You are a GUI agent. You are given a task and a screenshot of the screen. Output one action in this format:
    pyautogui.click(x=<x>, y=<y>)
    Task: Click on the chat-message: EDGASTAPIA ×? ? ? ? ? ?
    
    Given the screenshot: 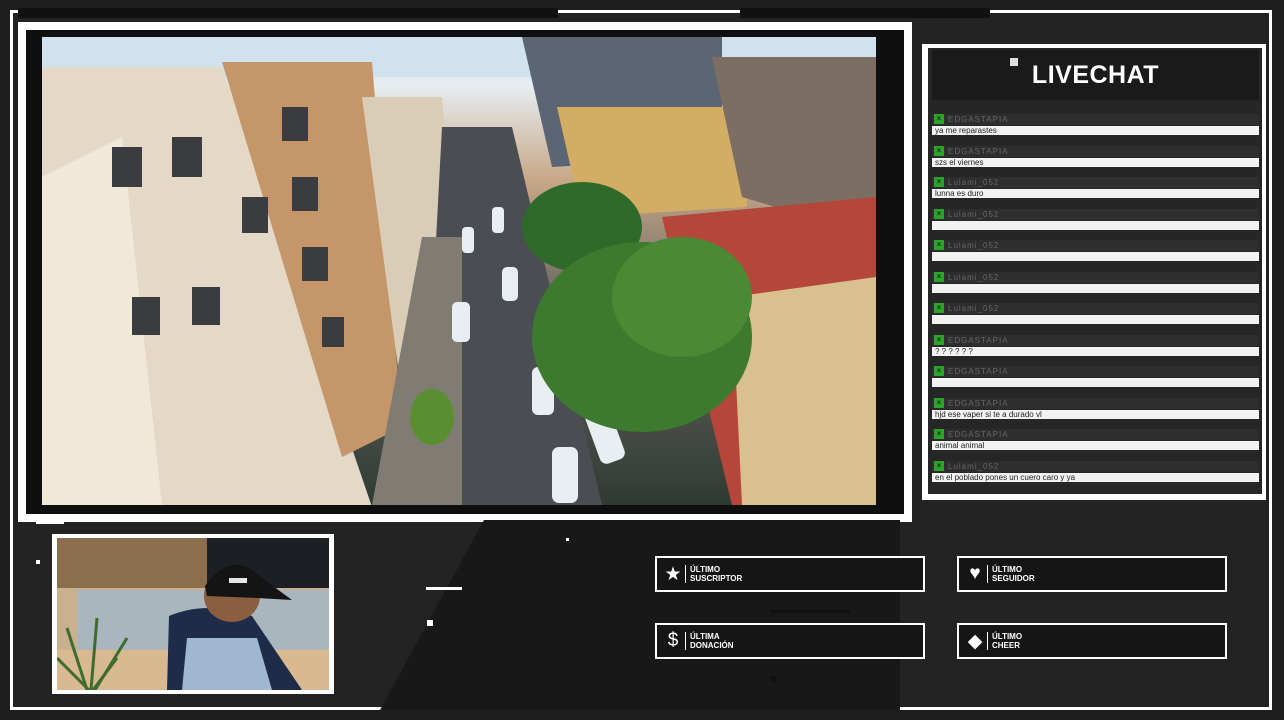 What is the action you would take?
    pyautogui.click(x=1095, y=341)
    